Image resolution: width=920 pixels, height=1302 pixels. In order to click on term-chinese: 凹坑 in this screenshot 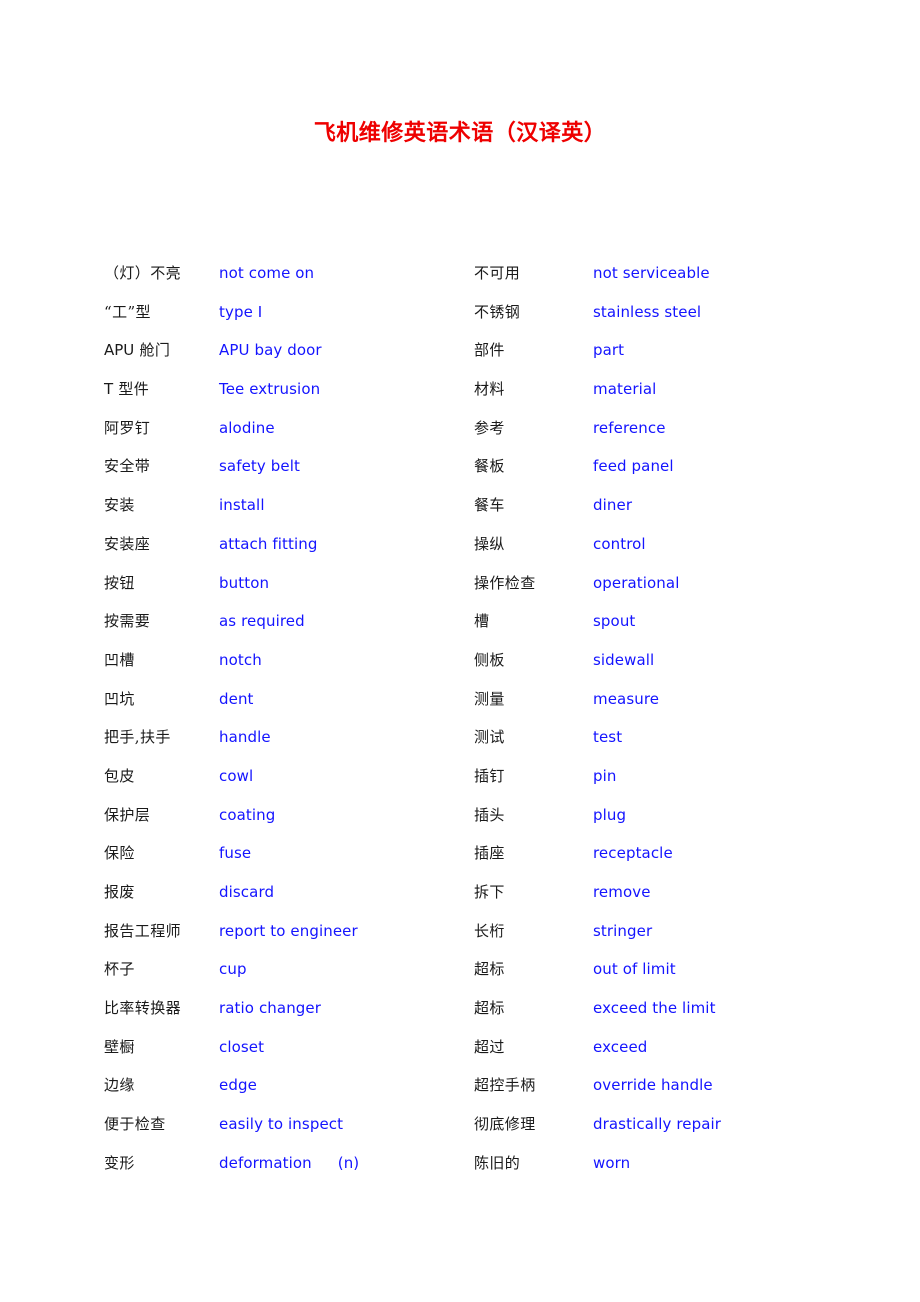, I will do `click(119, 698)`.